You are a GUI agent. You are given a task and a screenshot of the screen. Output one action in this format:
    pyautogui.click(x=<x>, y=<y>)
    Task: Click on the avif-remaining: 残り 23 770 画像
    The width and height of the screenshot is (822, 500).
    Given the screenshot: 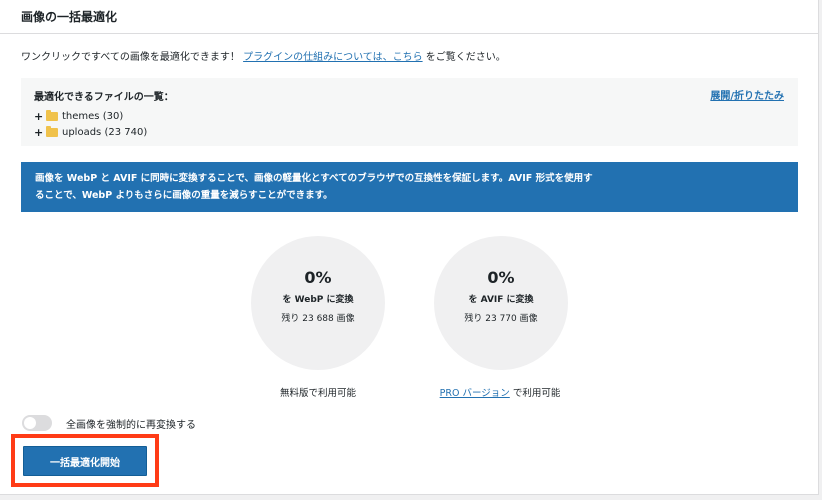 What is the action you would take?
    pyautogui.click(x=501, y=319)
    